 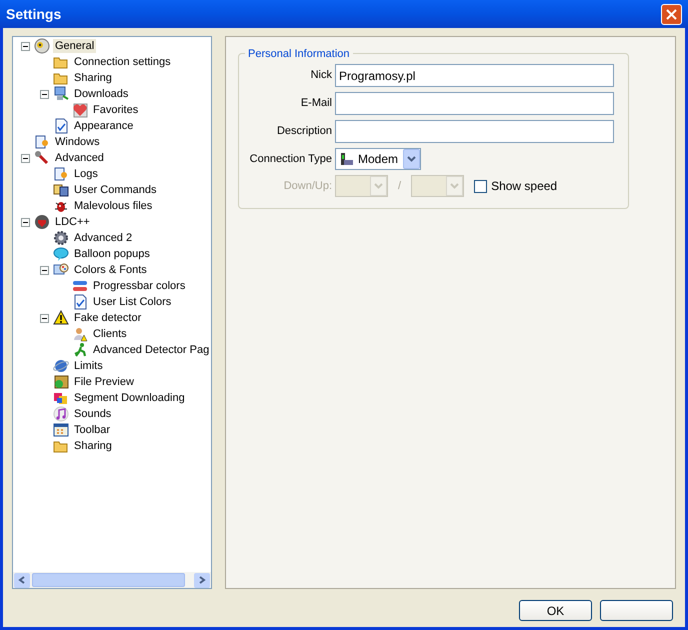 What do you see at coordinates (80, 110) in the screenshot?
I see `heart-icon` at bounding box center [80, 110].